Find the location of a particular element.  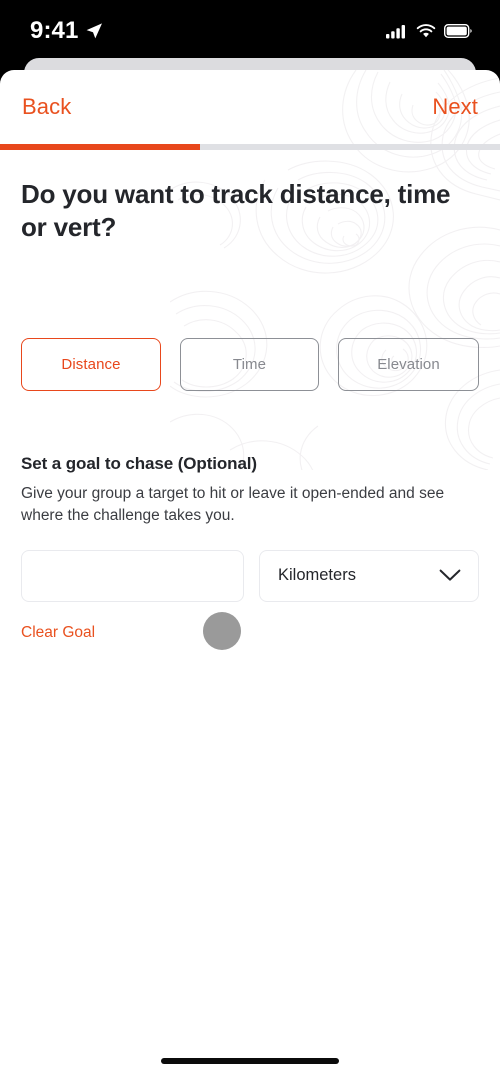

tracking-options-group: Distance Time Elevation is located at coordinates (250, 364).